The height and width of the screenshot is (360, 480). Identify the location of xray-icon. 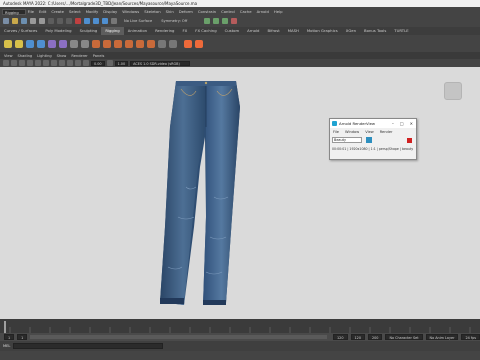
(78, 63).